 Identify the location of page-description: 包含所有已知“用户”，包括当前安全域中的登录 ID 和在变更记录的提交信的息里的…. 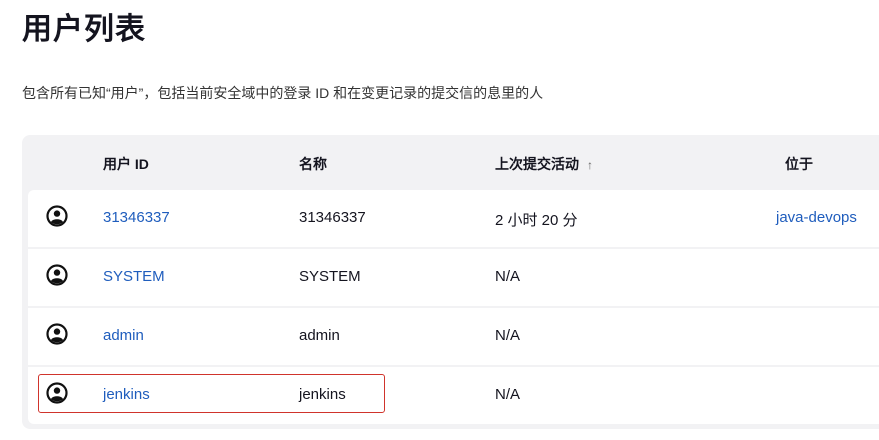
(283, 93).